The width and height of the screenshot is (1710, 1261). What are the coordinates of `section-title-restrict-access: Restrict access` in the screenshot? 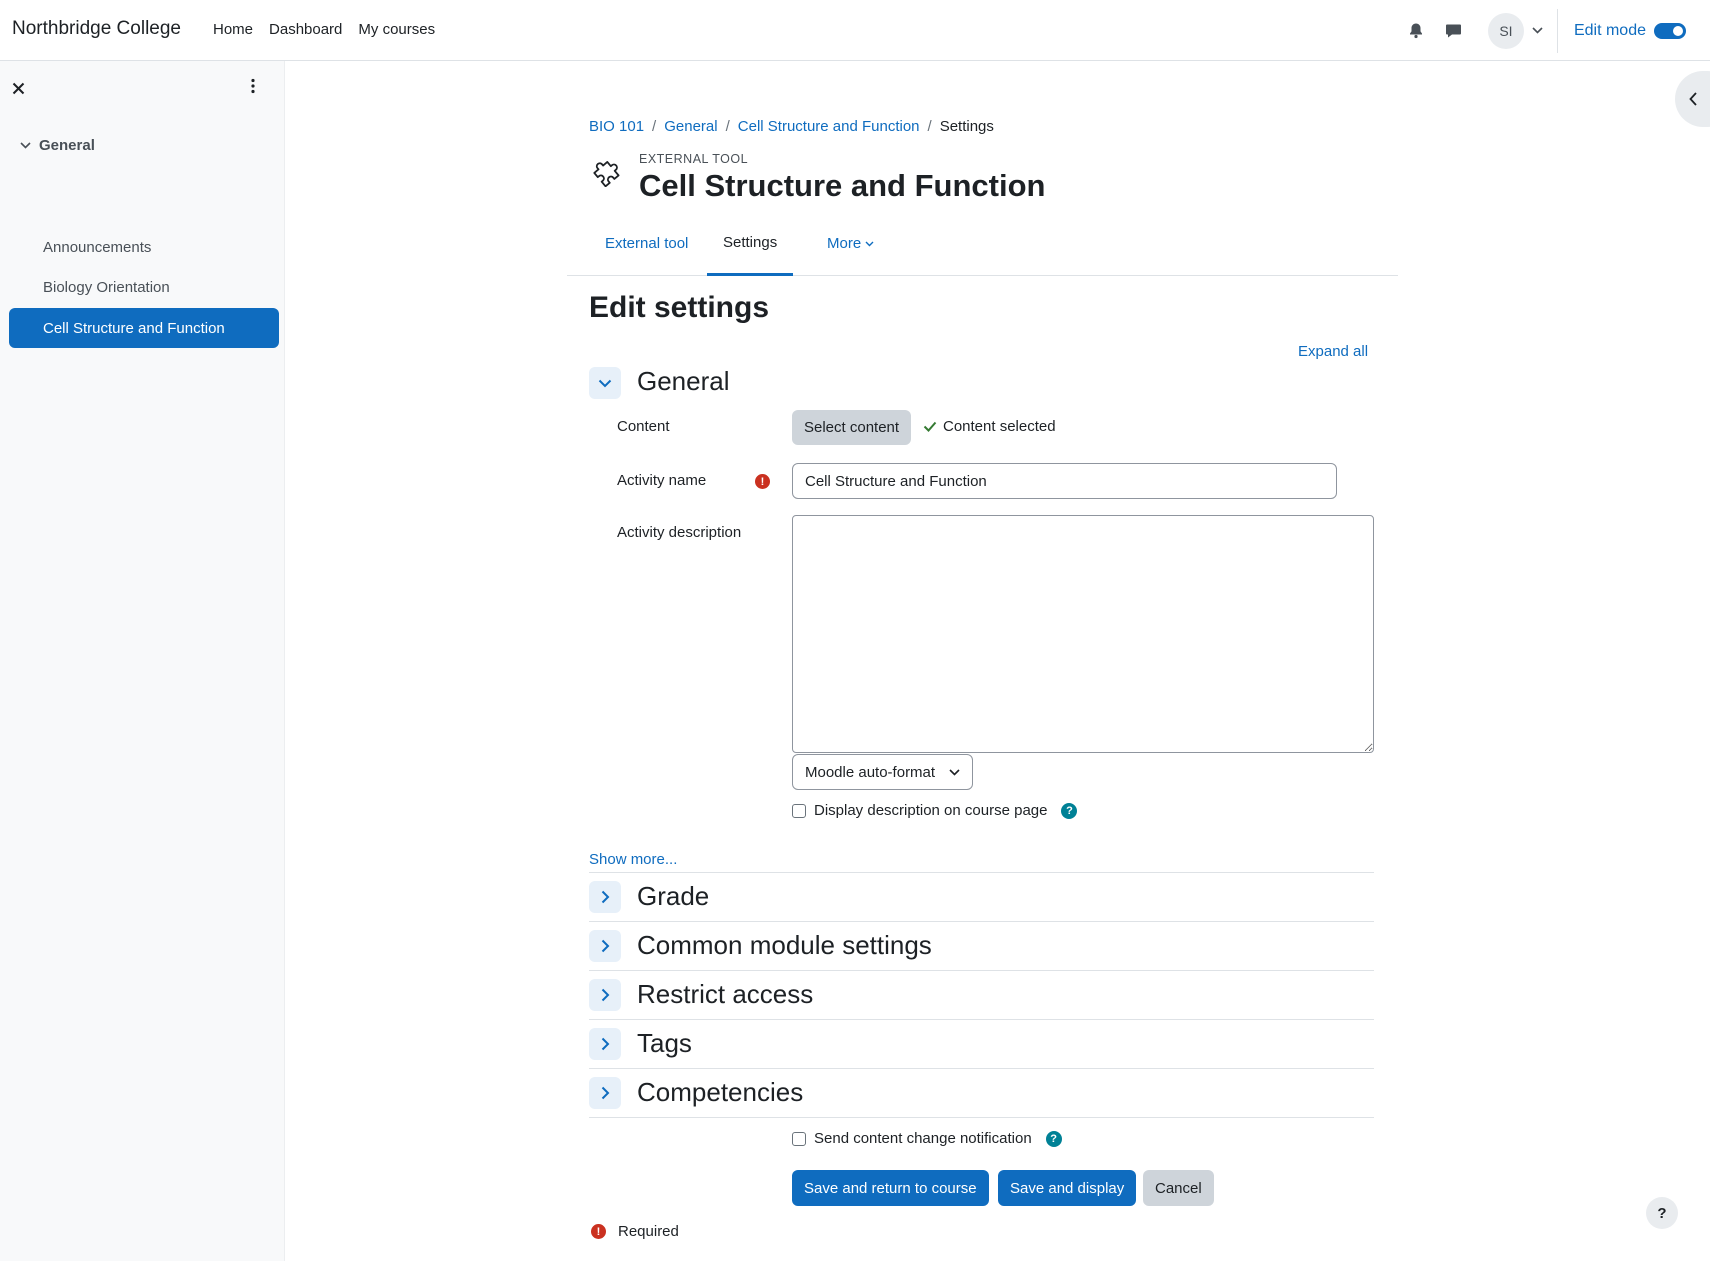 It's located at (725, 994).